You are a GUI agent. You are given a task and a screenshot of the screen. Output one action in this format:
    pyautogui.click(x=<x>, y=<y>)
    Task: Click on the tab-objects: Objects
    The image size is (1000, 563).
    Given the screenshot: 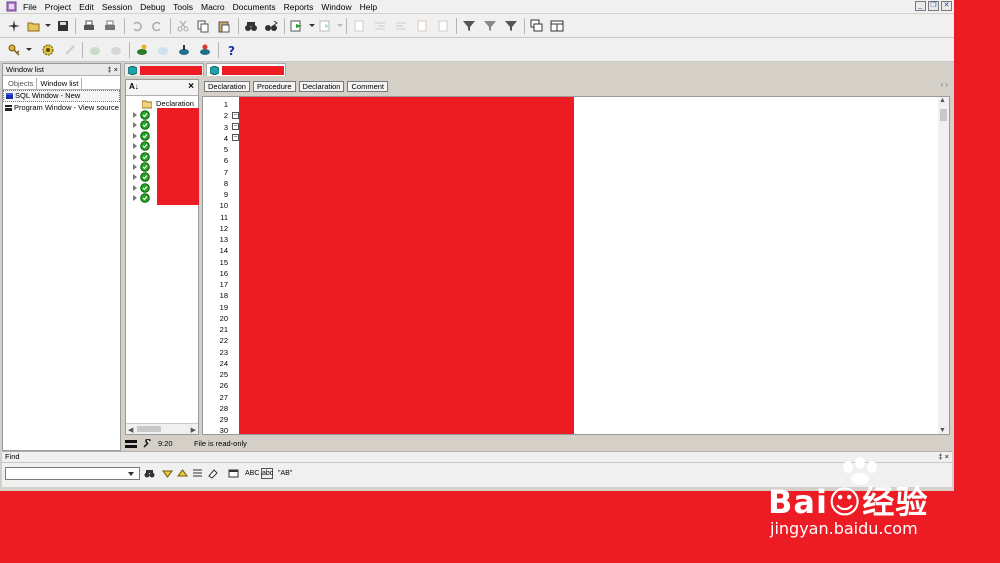 What is the action you would take?
    pyautogui.click(x=20, y=83)
    